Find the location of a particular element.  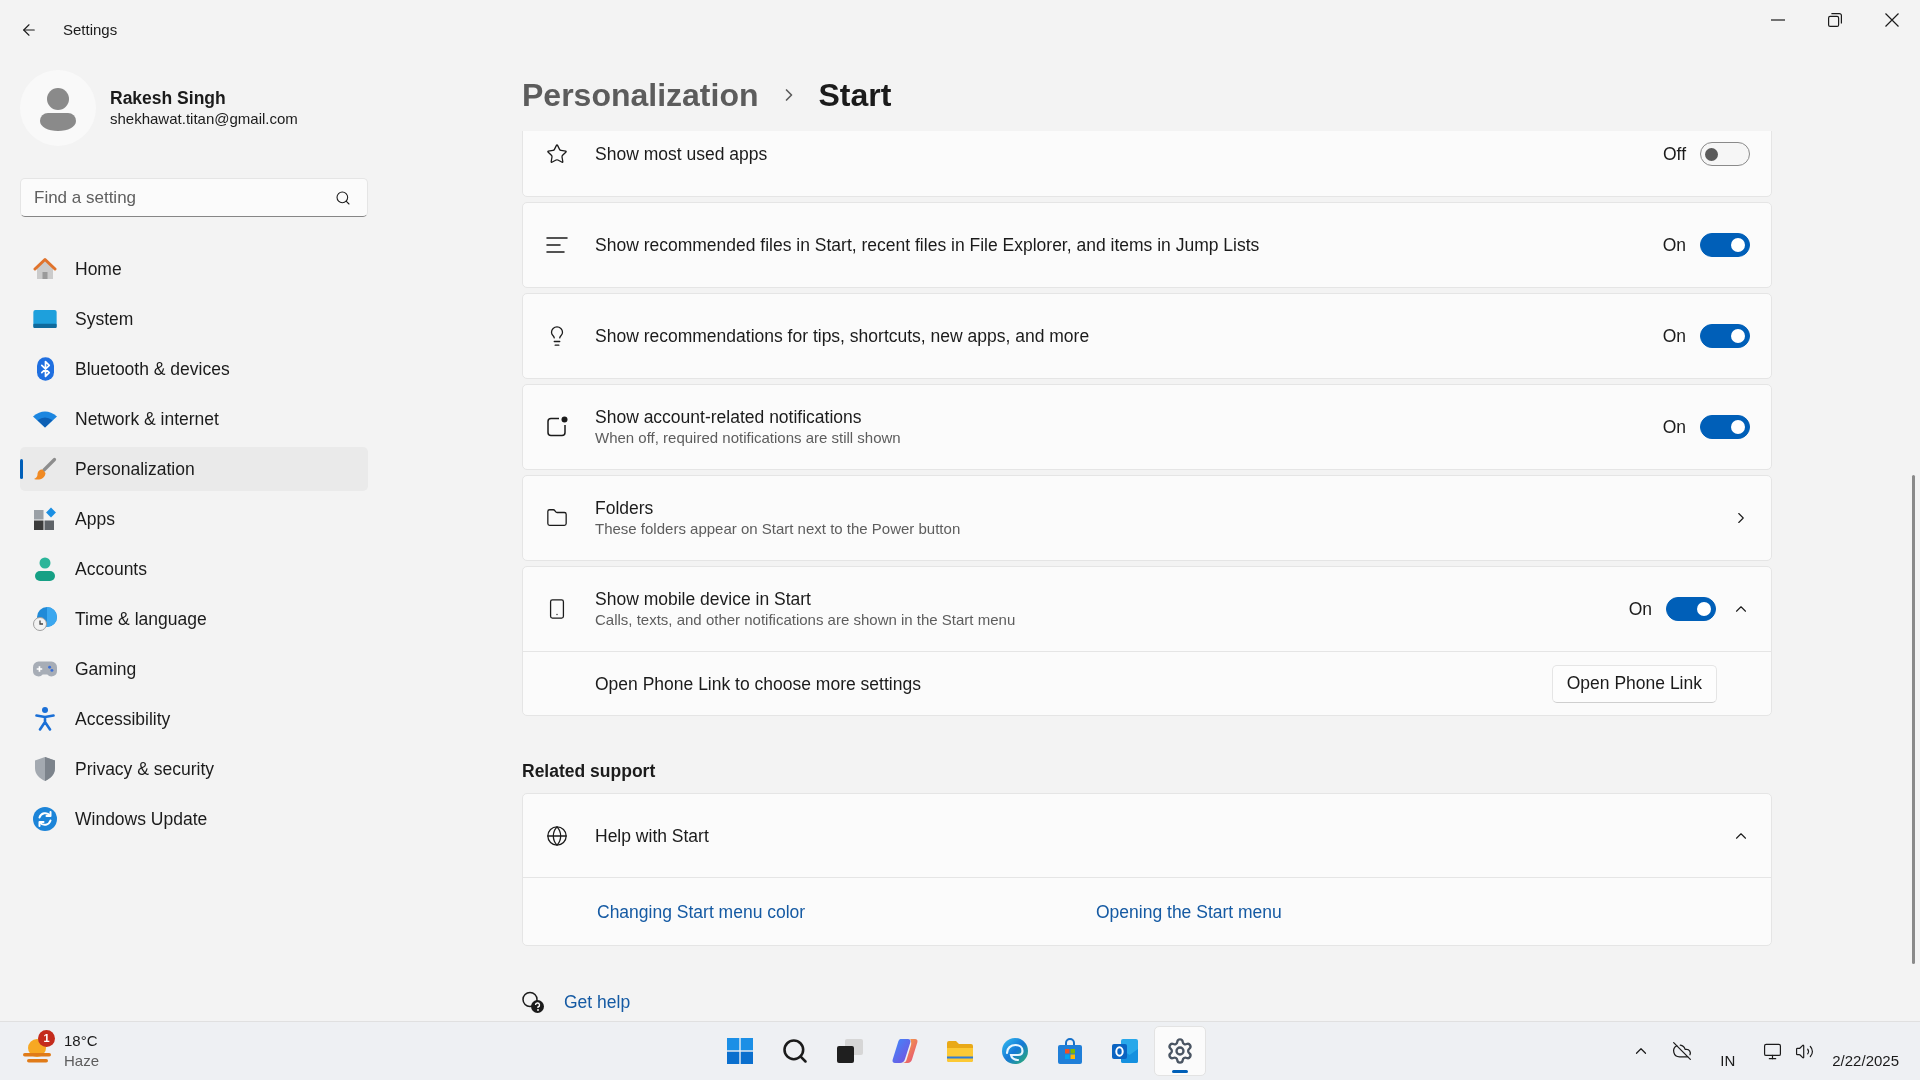

setting-description: When off, required notifications are still shown is located at coordinates (748, 438).